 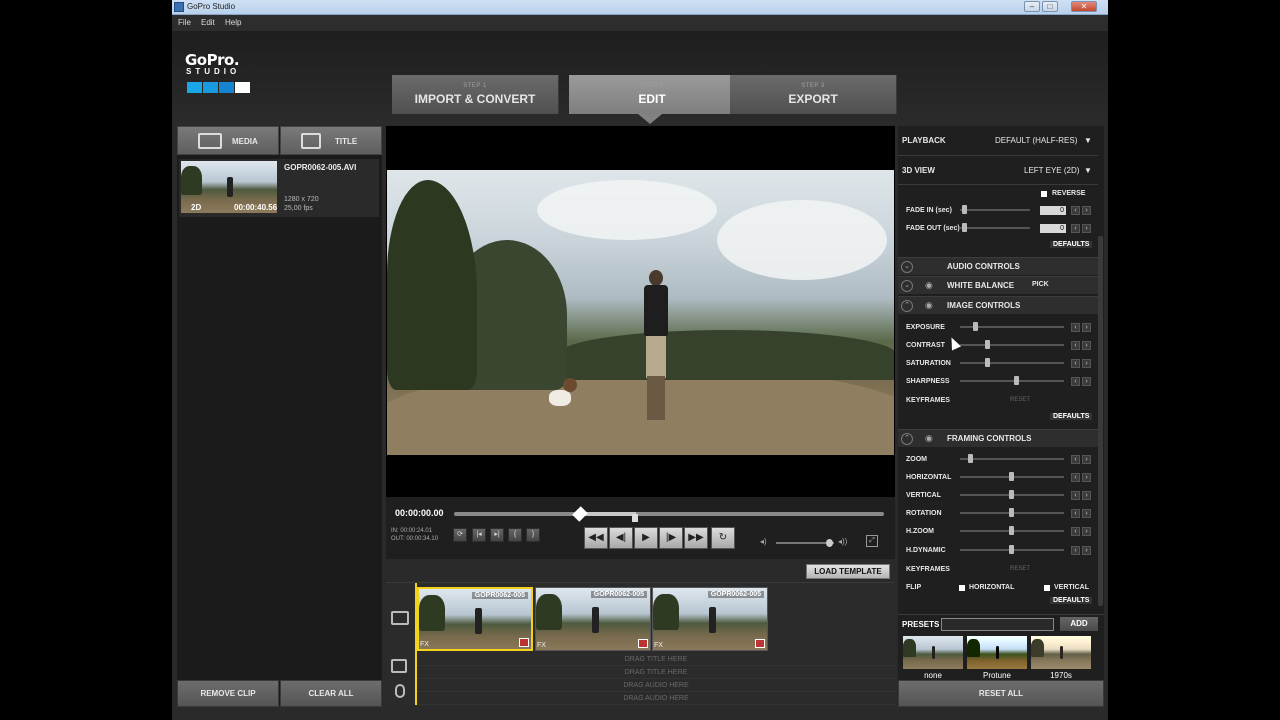 I want to click on go-to-in-button: |◂, so click(x=479, y=535).